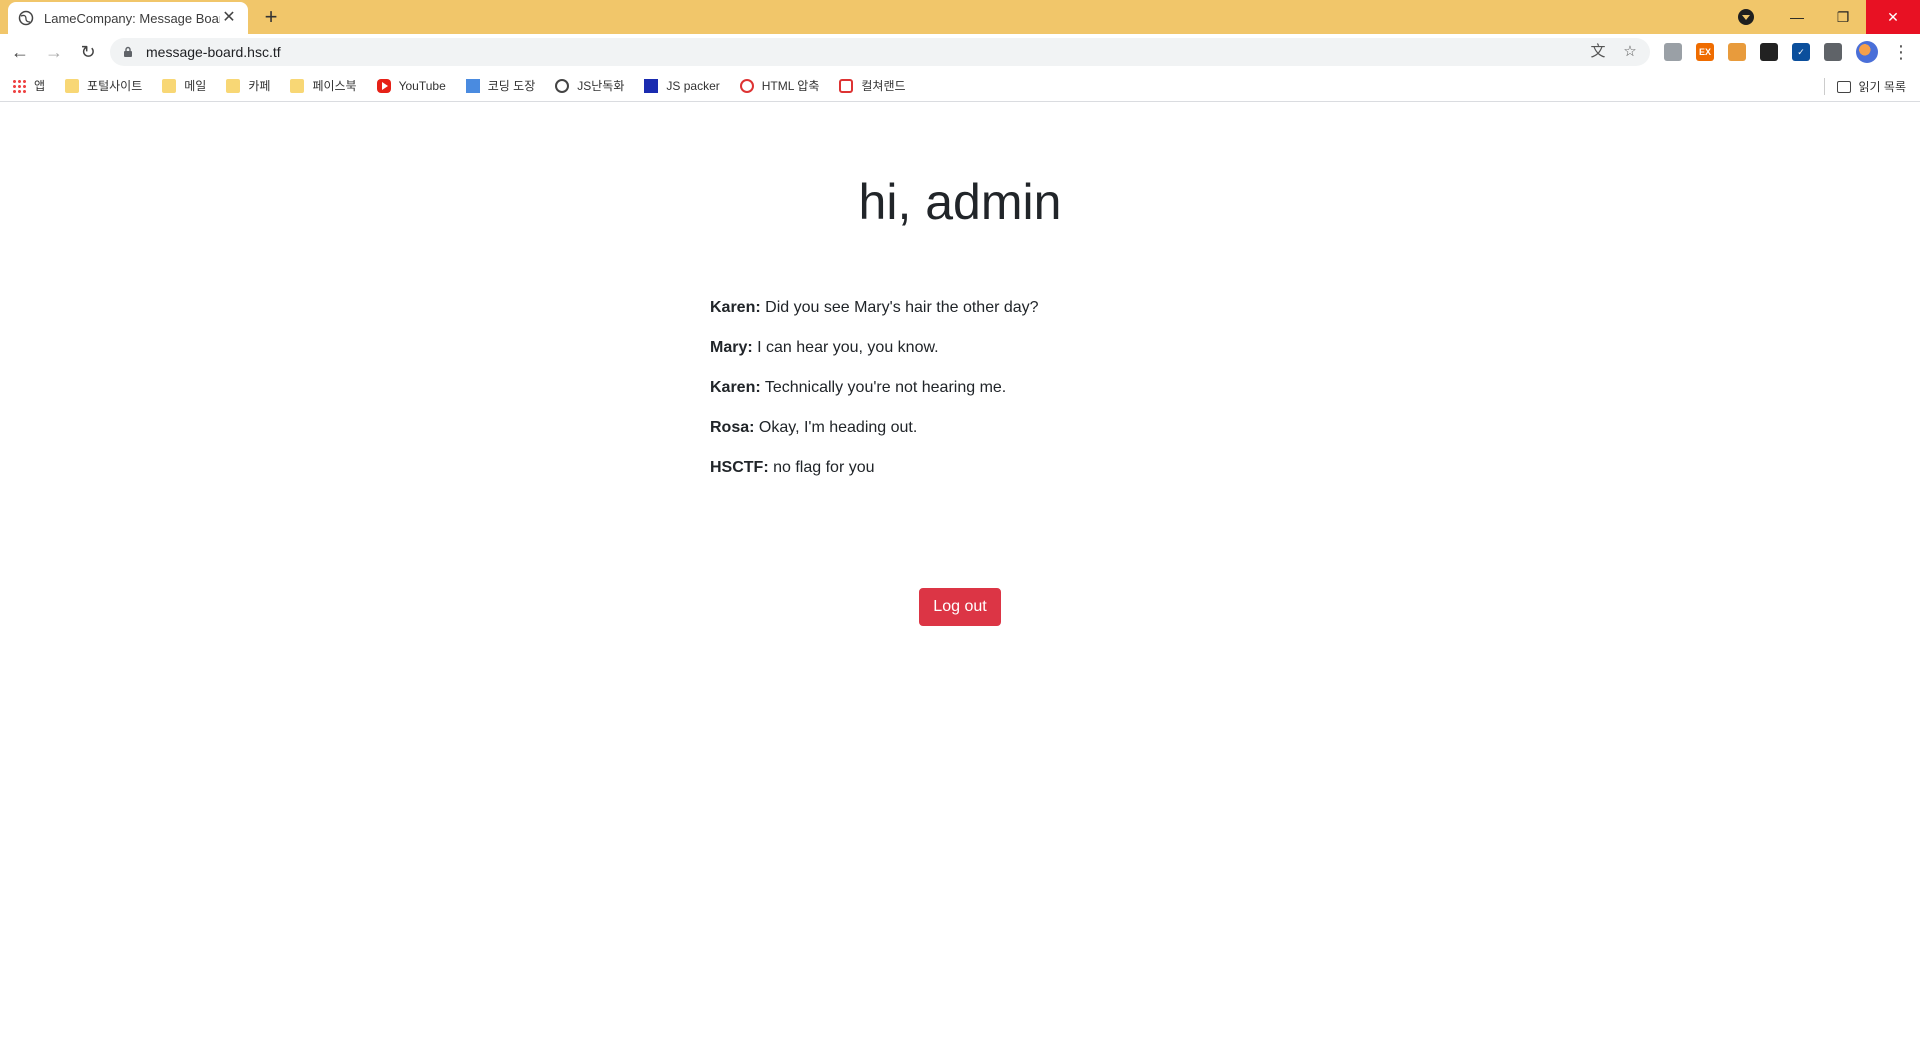 This screenshot has height=1040, width=1920. What do you see at coordinates (1705, 52) in the screenshot?
I see `extension-orange-icon: EX` at bounding box center [1705, 52].